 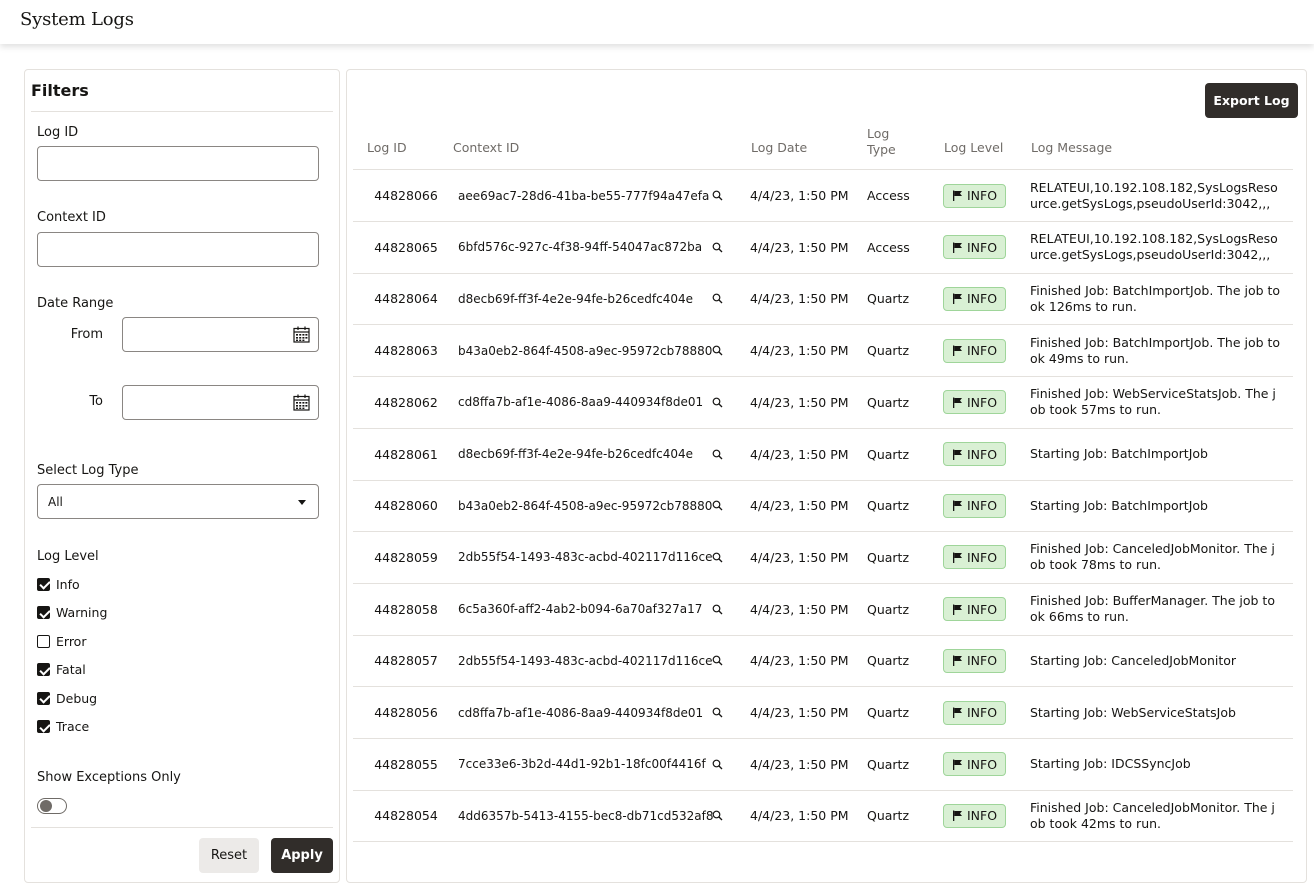 I want to click on log-level-option: Debug, so click(x=67, y=698).